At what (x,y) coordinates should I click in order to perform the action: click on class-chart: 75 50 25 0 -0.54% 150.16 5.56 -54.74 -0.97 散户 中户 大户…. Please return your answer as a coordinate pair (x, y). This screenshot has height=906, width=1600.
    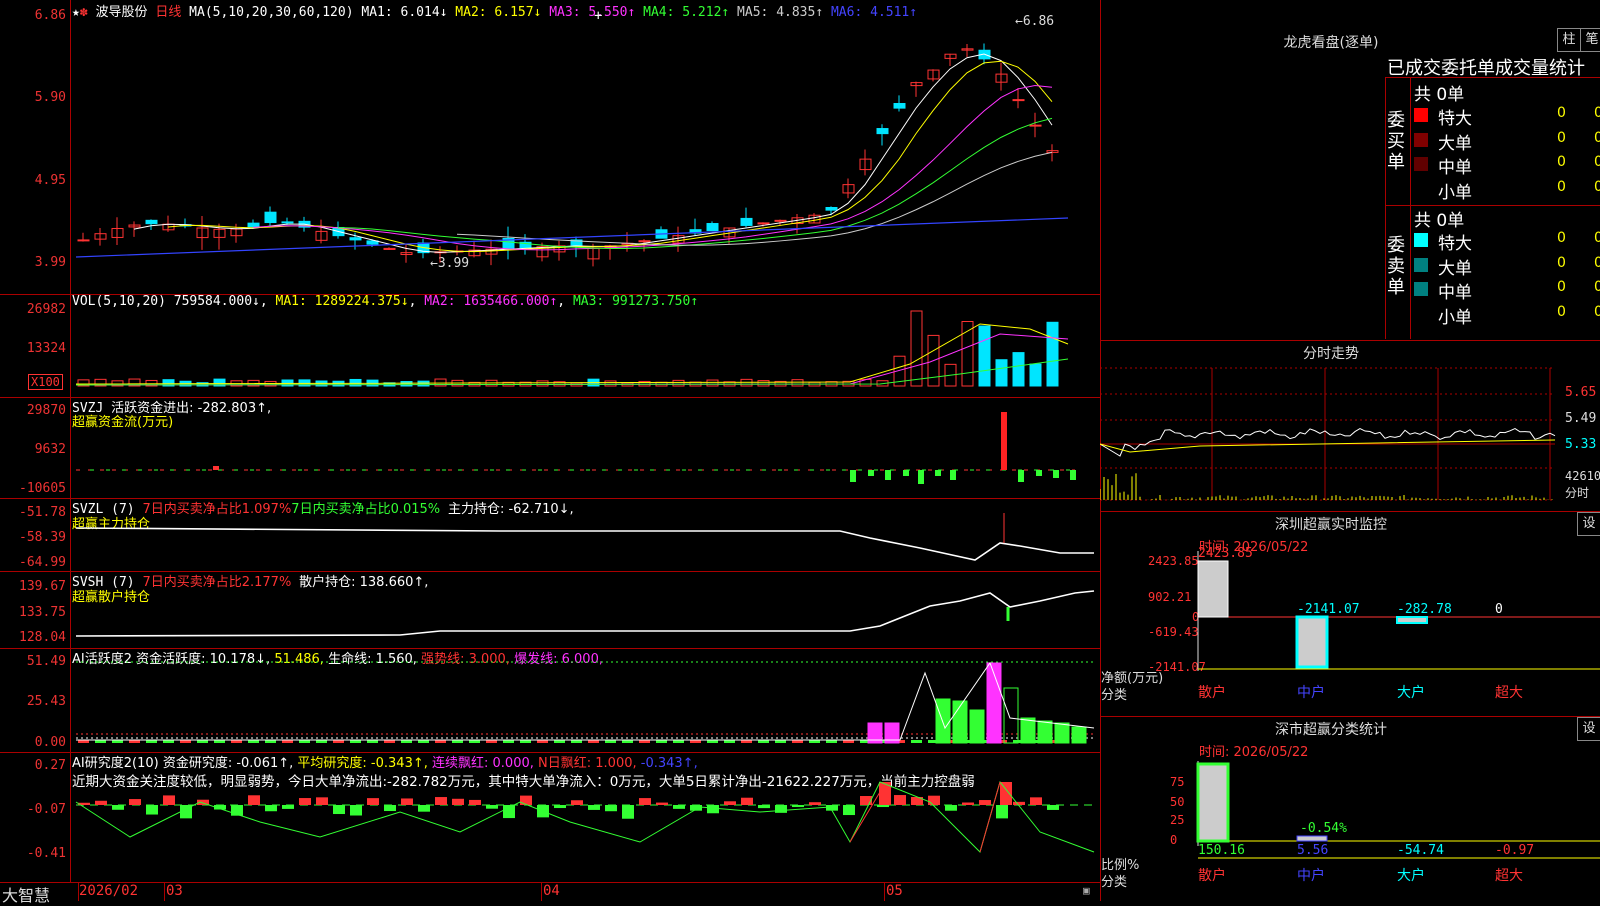
    Looking at the image, I should click on (1385, 822).